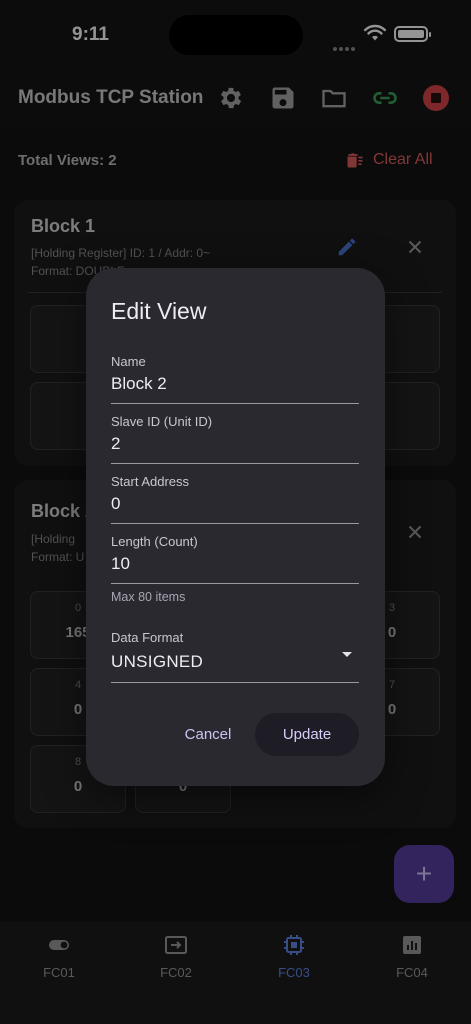 Image resolution: width=471 pixels, height=1024 pixels. I want to click on name-field-value: Block 2, so click(139, 383).